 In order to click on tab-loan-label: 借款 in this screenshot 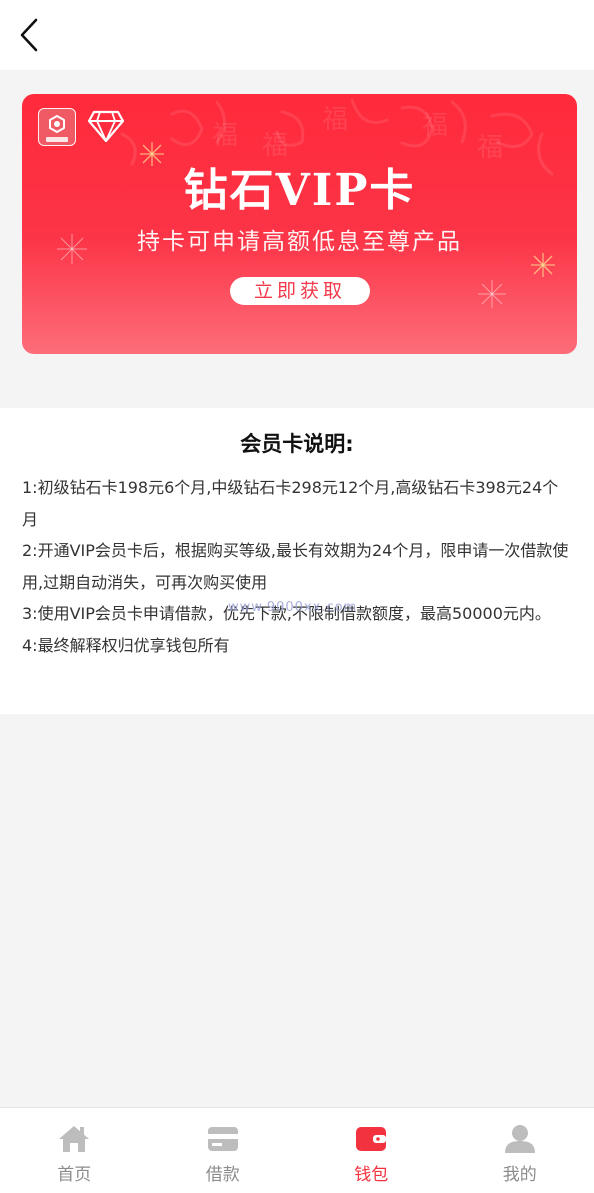, I will do `click(223, 1172)`.